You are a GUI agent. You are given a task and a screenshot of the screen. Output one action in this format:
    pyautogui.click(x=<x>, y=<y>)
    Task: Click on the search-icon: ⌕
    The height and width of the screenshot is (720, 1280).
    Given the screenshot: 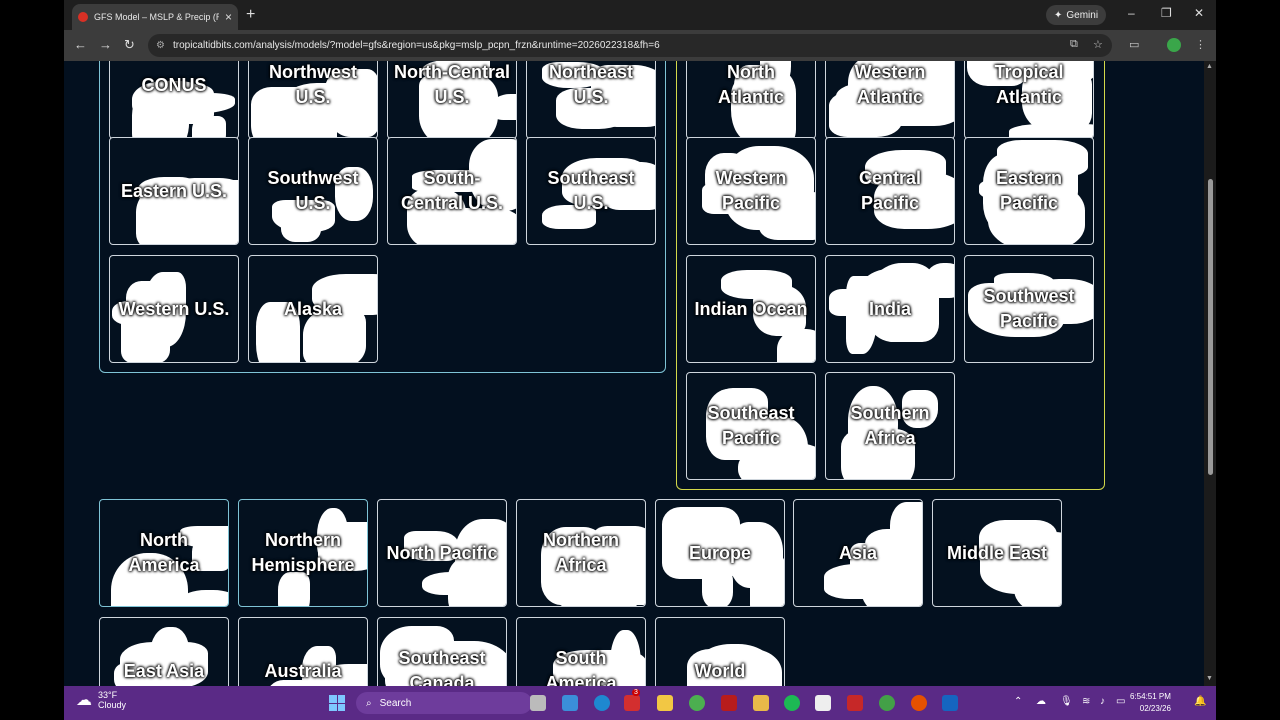 What is the action you would take?
    pyautogui.click(x=369, y=703)
    